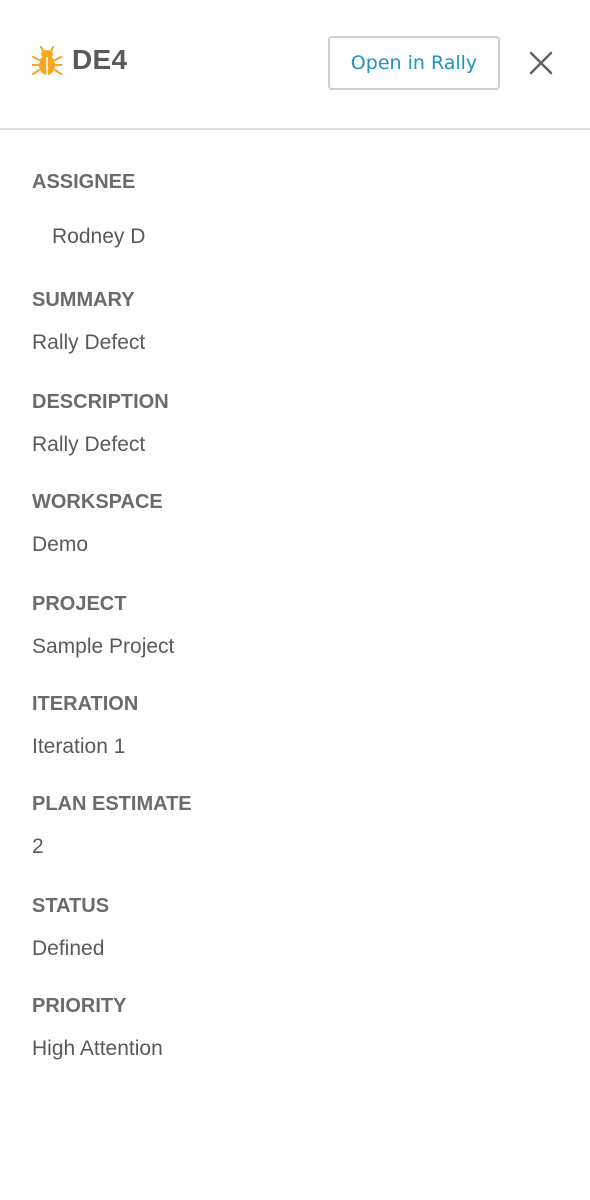 The width and height of the screenshot is (590, 1200). What do you see at coordinates (89, 342) in the screenshot?
I see `summary-value: Rally Defect` at bounding box center [89, 342].